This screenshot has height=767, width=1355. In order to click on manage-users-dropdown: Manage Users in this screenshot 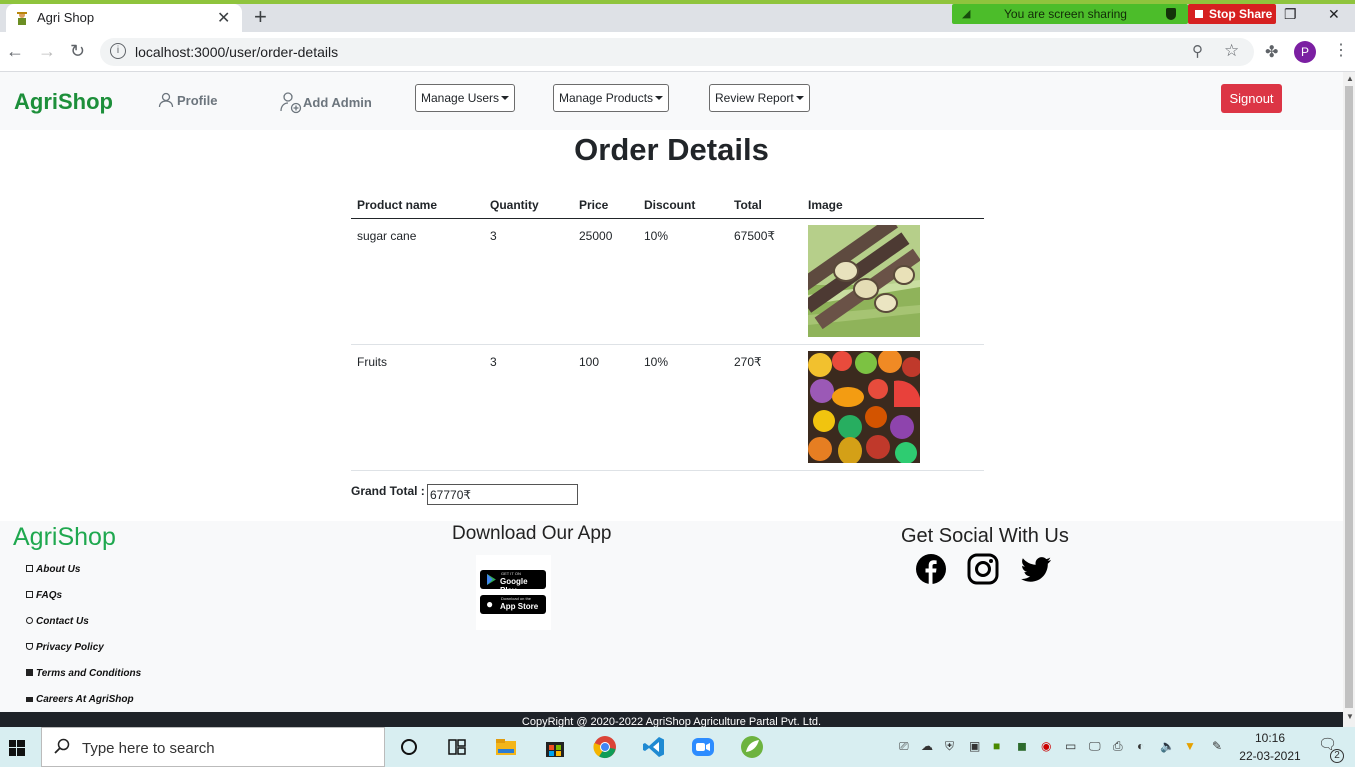, I will do `click(465, 98)`.